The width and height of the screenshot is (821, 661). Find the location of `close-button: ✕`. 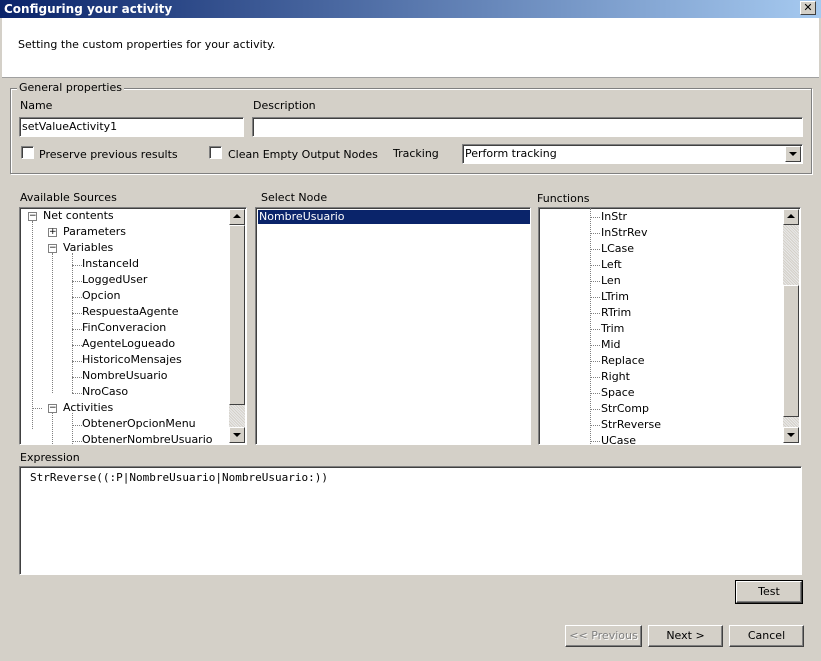

close-button: ✕ is located at coordinates (808, 8).